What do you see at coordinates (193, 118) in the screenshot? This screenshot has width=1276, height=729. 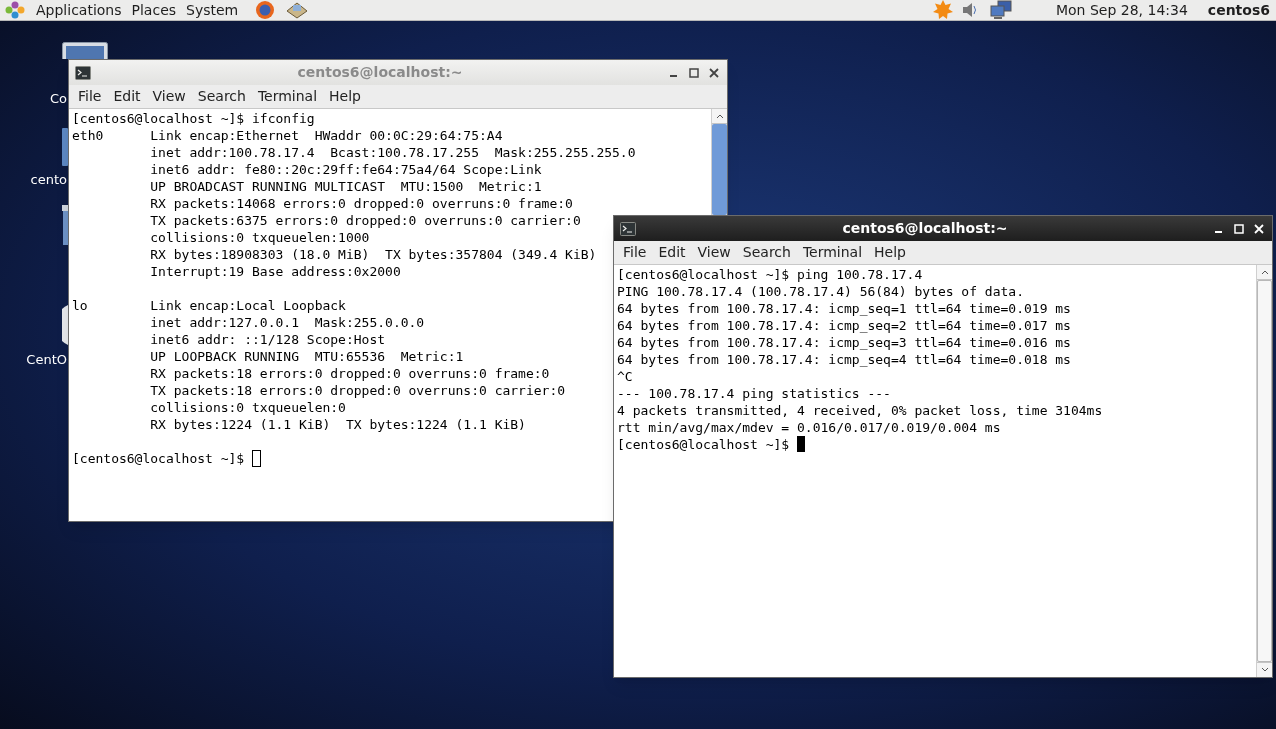 I see `terminal-line: [centos6@localhost ~]$ ifconfig` at bounding box center [193, 118].